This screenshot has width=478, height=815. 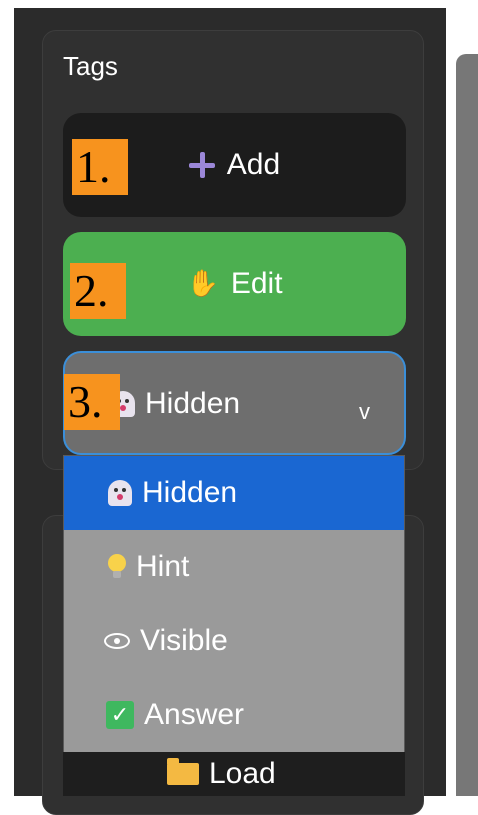 I want to click on menu-item-label: Answer, so click(x=194, y=714).